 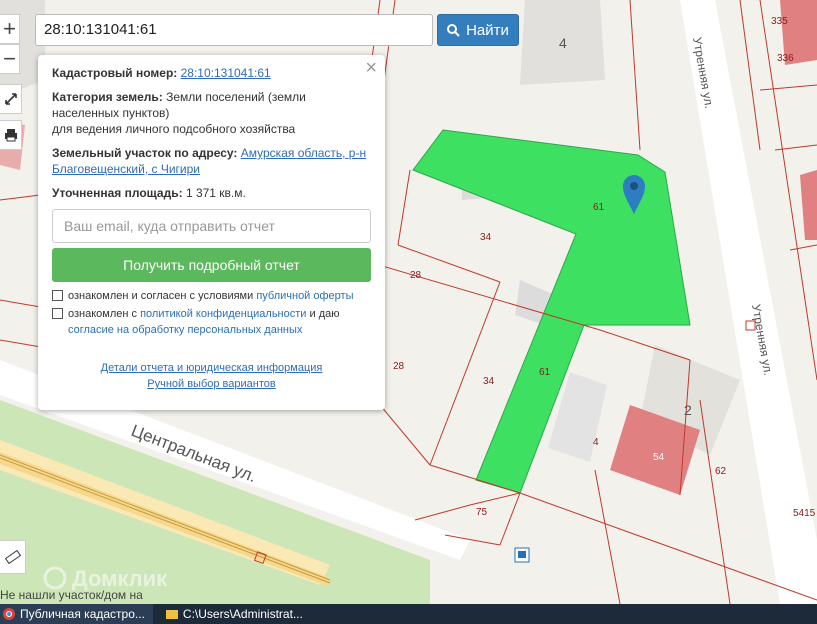 What do you see at coordinates (323, 314) in the screenshot?
I see `privacy-consent-tail: и даю` at bounding box center [323, 314].